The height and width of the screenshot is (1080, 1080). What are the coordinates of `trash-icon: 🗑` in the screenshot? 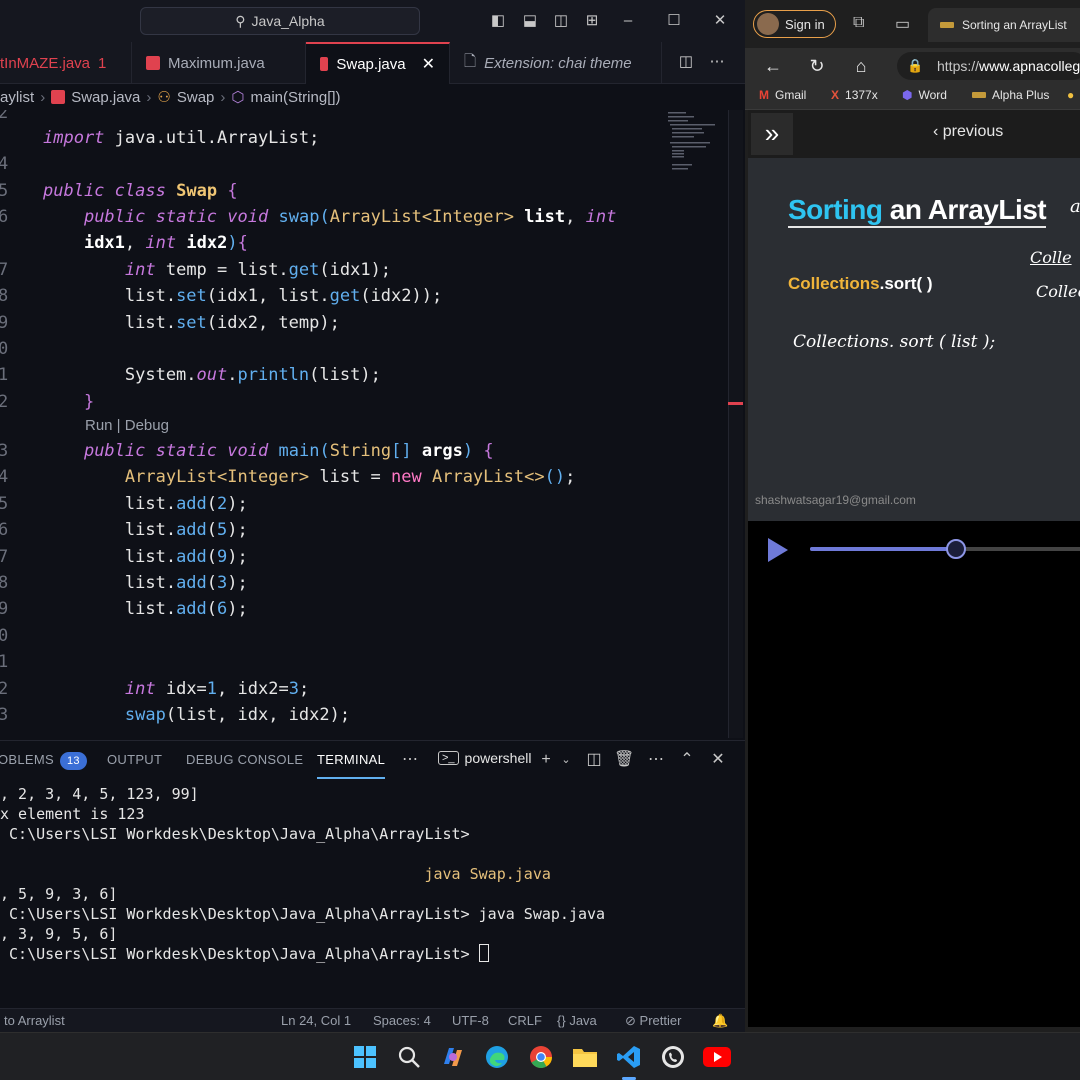 It's located at (624, 760).